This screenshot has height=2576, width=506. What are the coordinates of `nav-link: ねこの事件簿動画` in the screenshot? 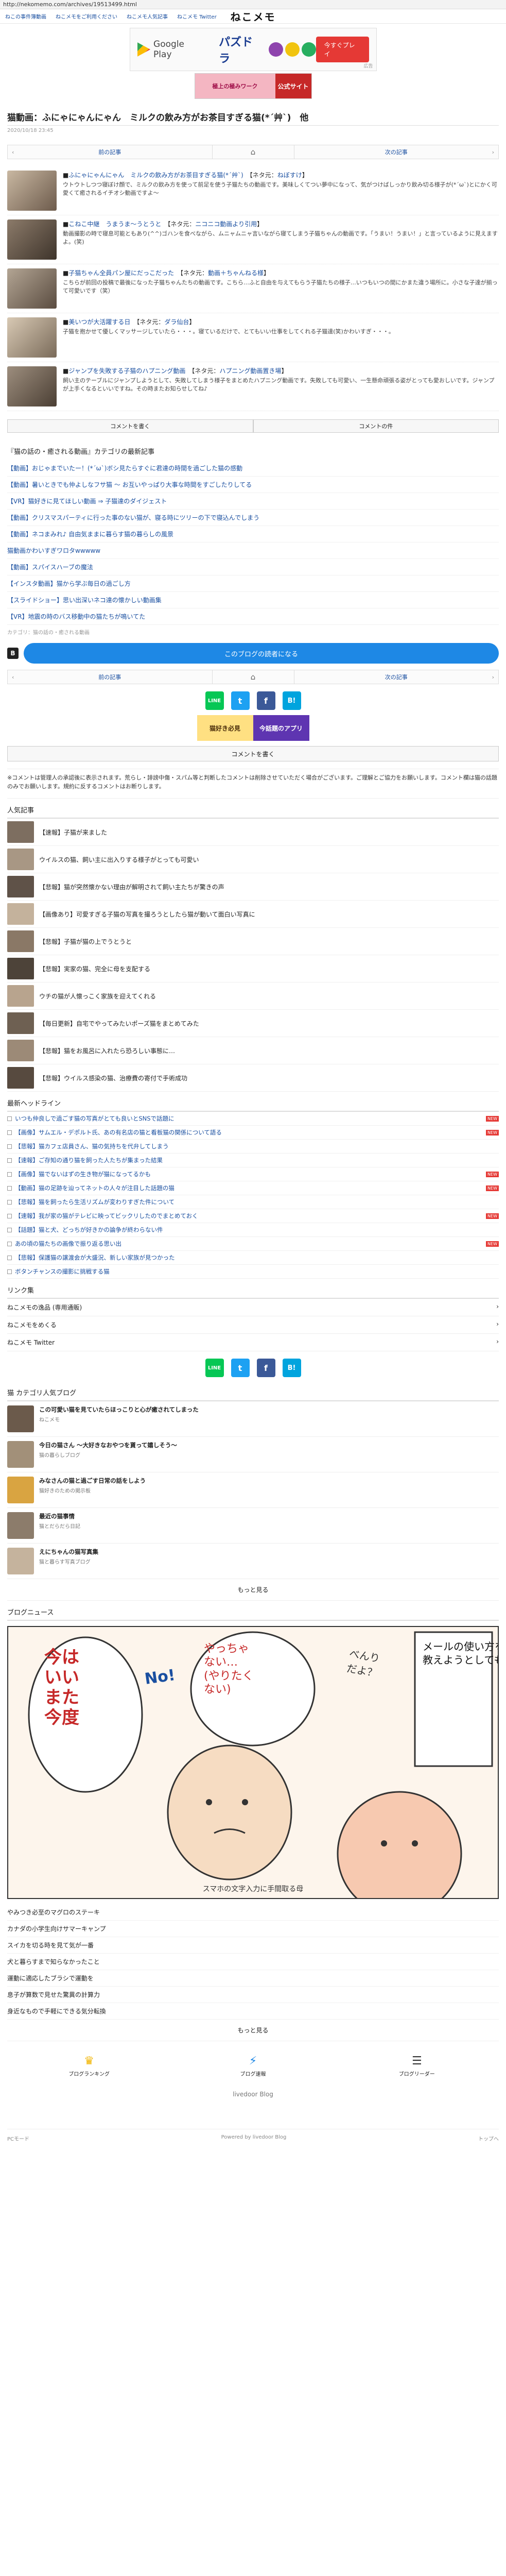 It's located at (26, 16).